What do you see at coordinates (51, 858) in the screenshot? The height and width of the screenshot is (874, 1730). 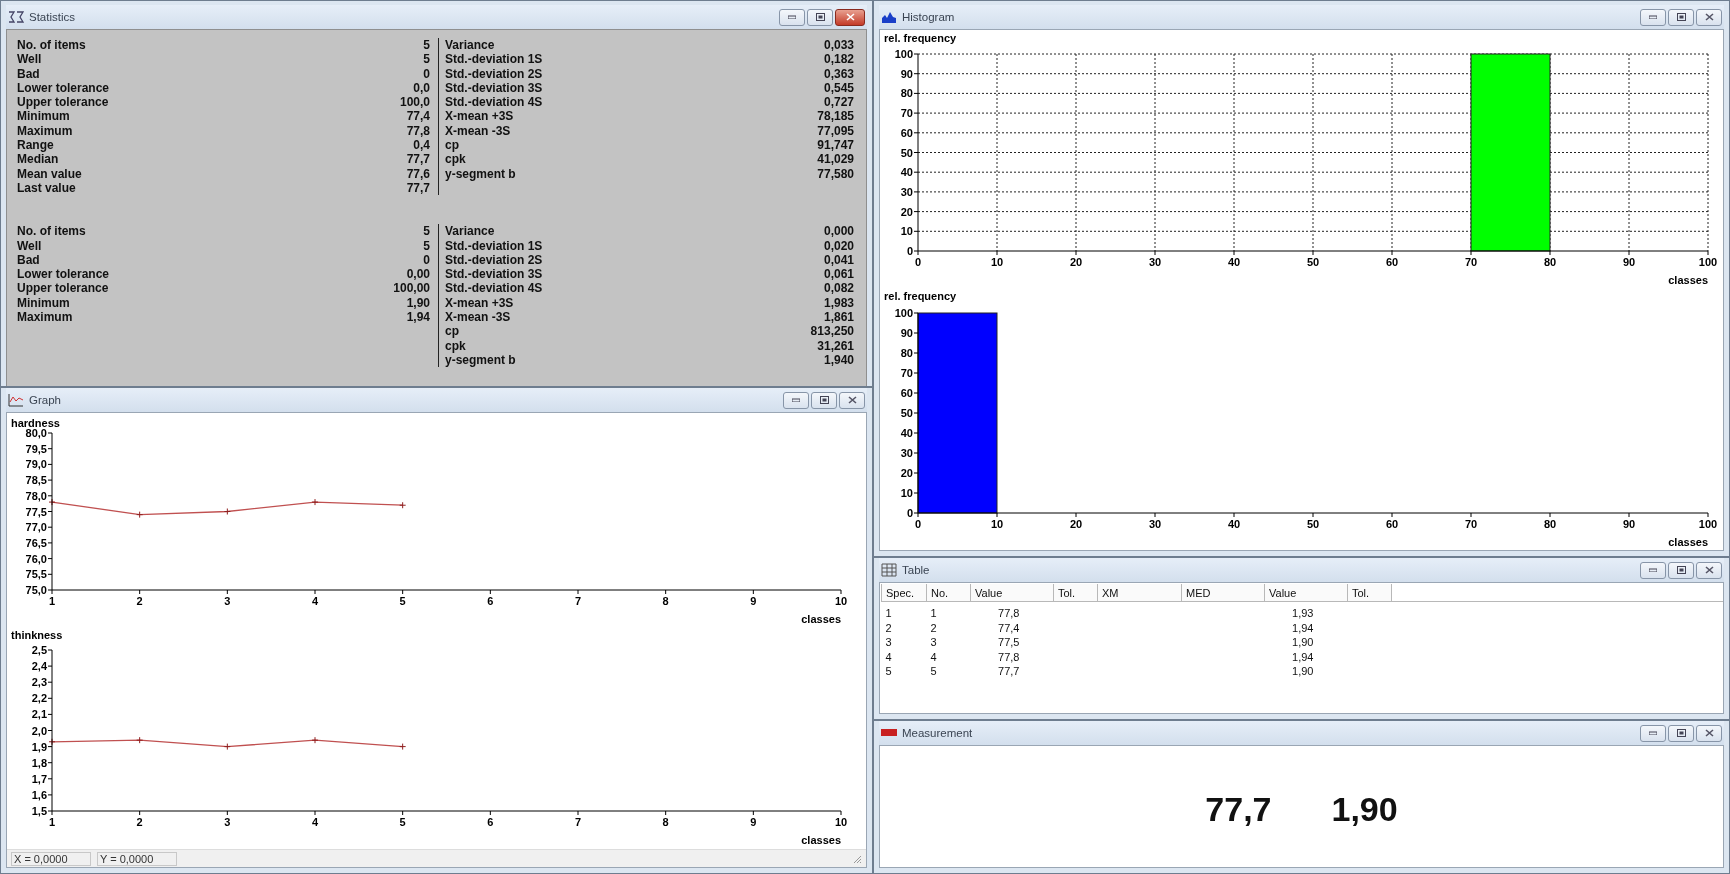 I see `status-field: X = 0,0000` at bounding box center [51, 858].